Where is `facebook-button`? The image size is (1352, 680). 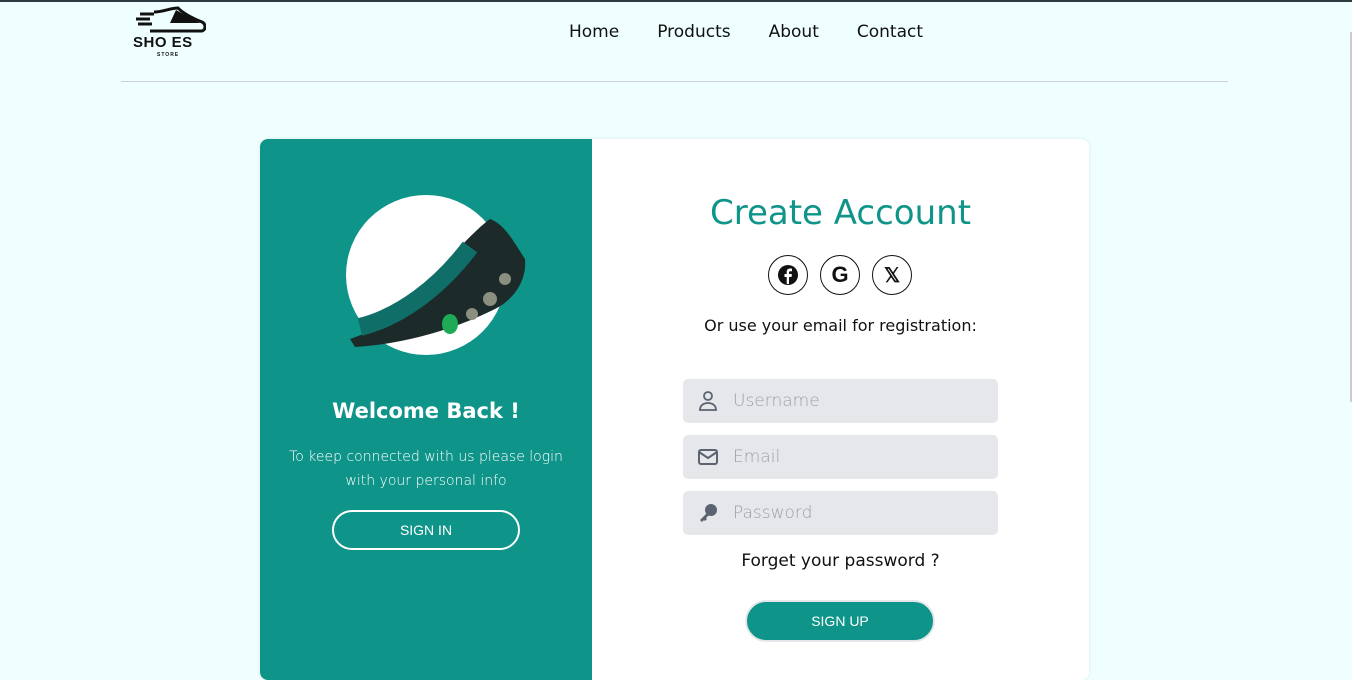
facebook-button is located at coordinates (788, 275).